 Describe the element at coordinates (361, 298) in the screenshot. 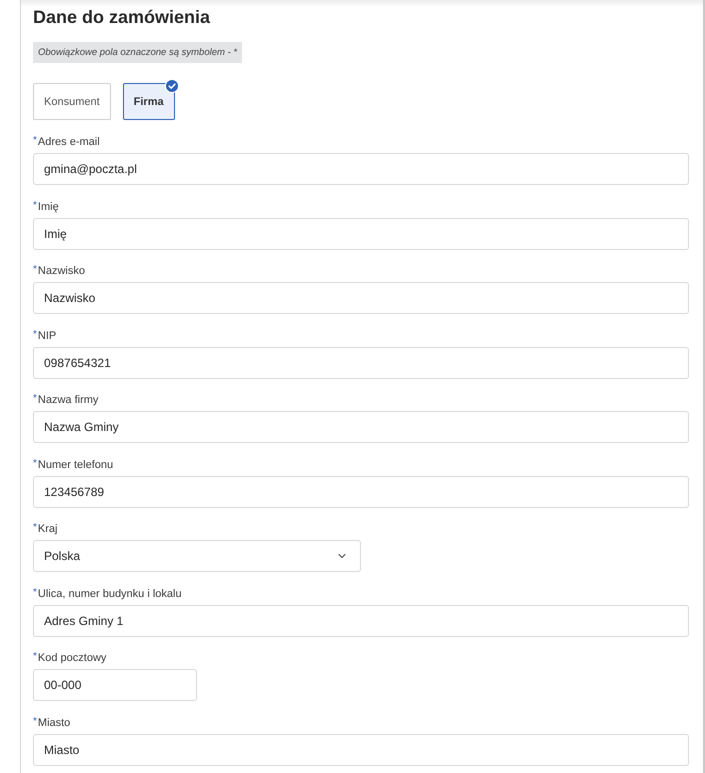

I see `input-field: Nazwisko` at that location.